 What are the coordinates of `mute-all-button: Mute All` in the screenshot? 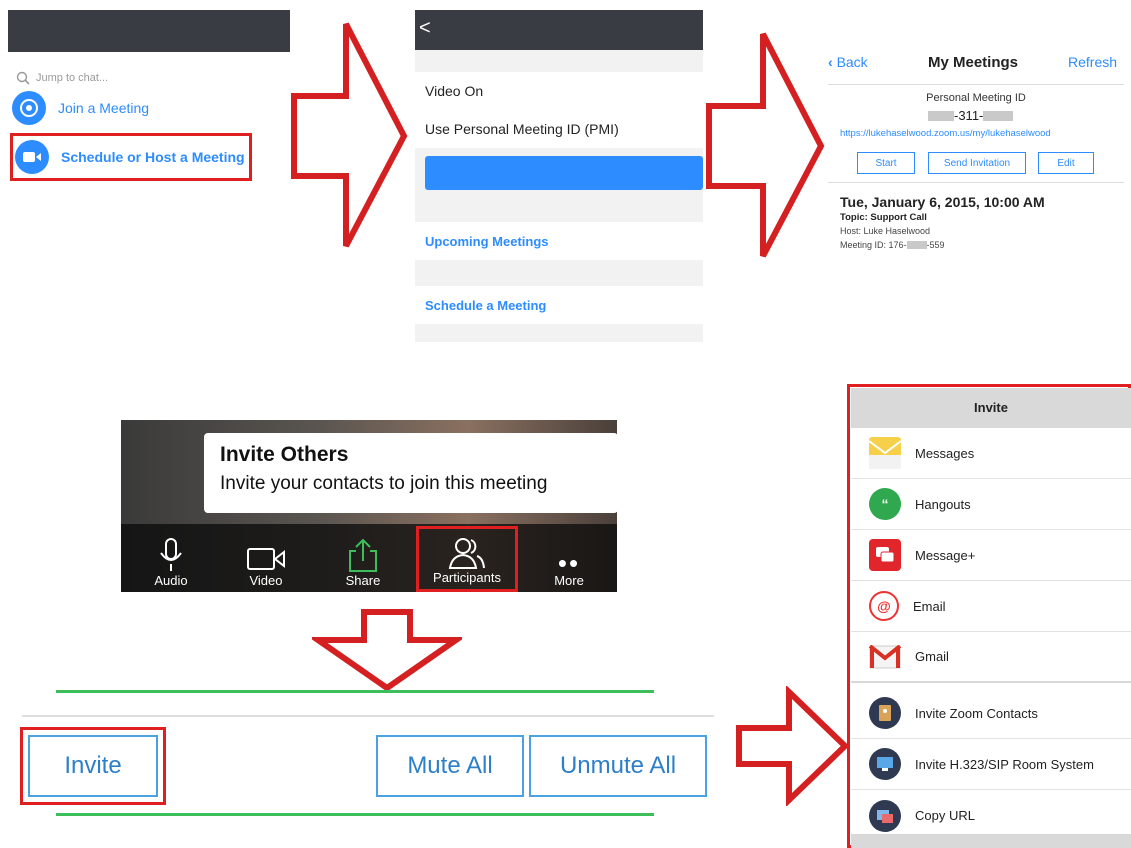 It's located at (450, 766).